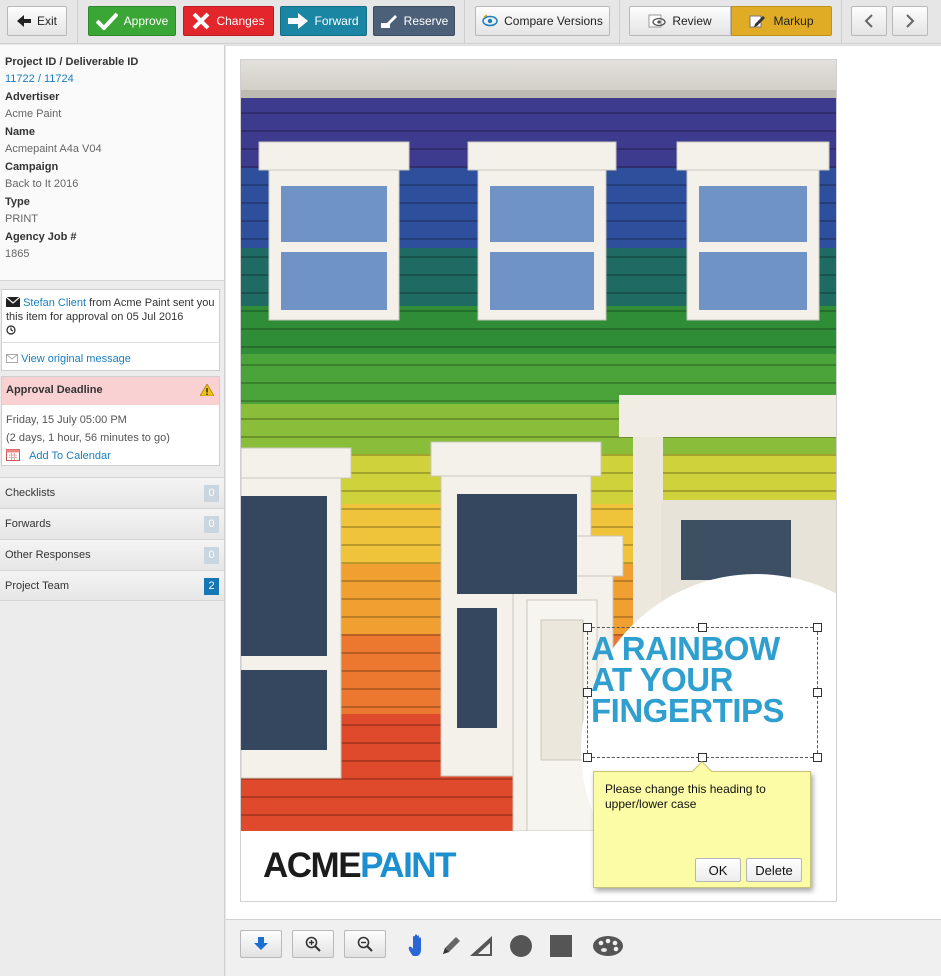 This screenshot has width=941, height=976. I want to click on previous-button, so click(869, 21).